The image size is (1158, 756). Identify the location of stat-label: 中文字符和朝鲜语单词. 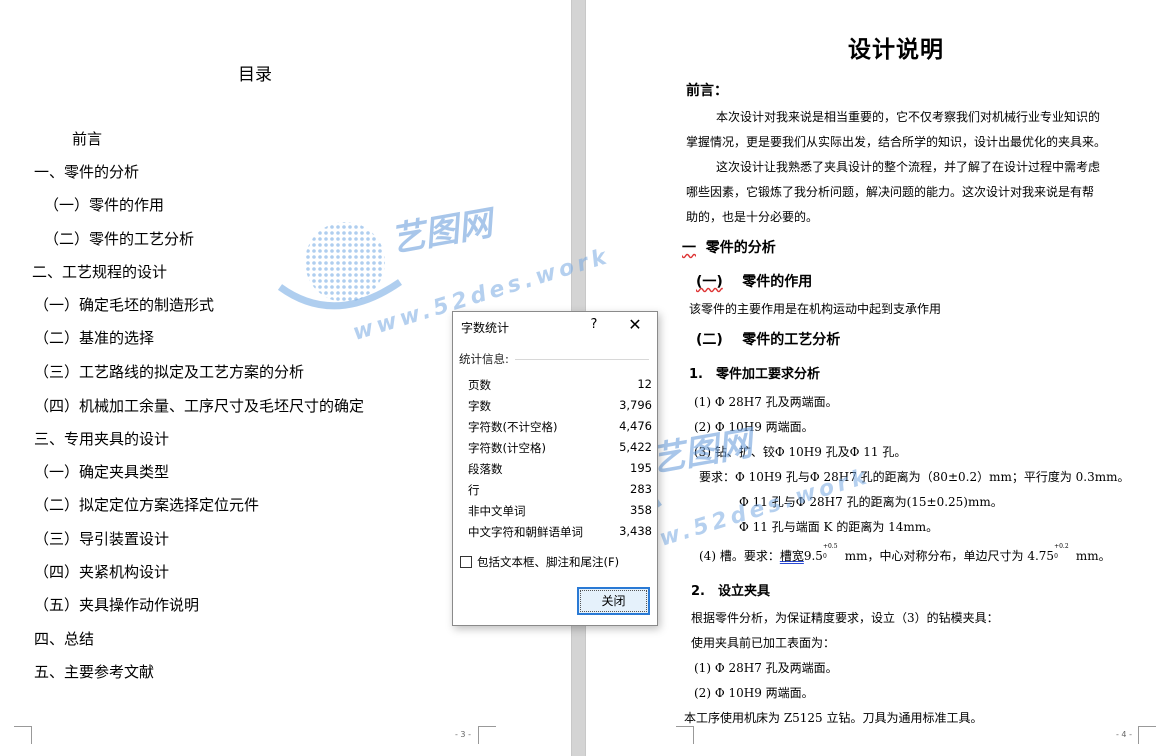
(525, 532).